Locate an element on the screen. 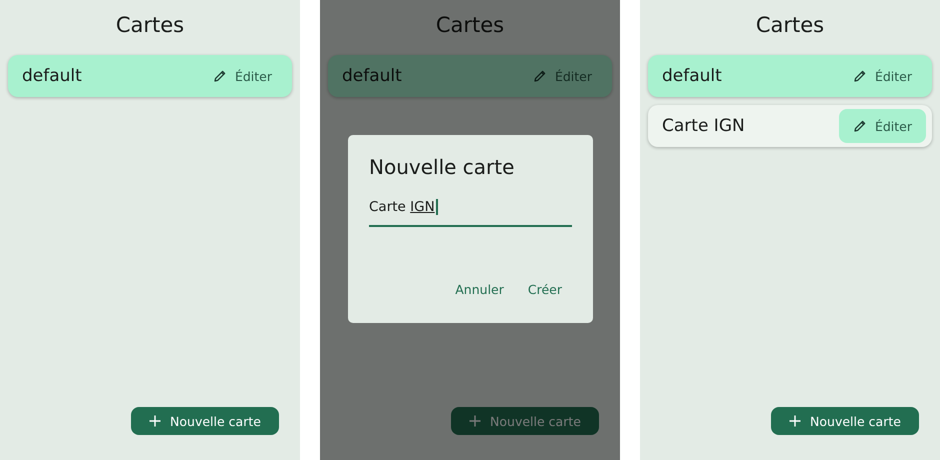 The height and width of the screenshot is (460, 940). edit-button: Éditer is located at coordinates (882, 126).